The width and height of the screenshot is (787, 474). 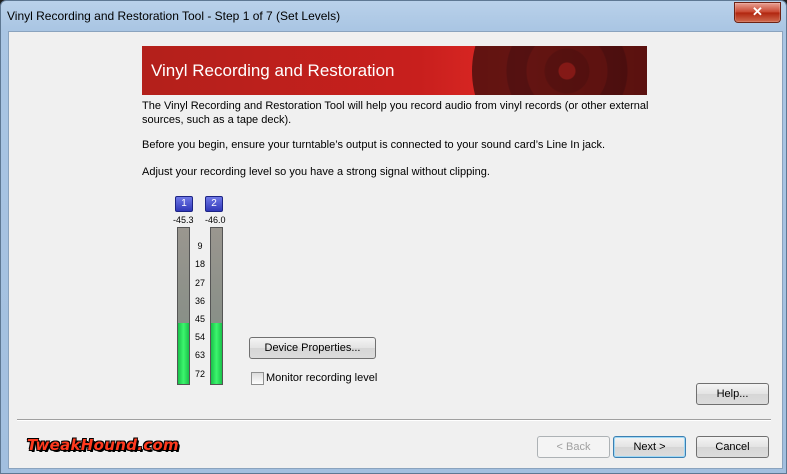 I want to click on meter-scale-label: 72, so click(x=199, y=374).